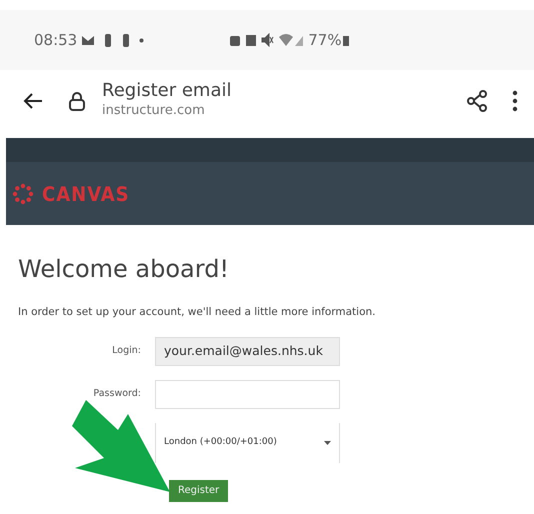 This screenshot has height=514, width=534. I want to click on mail-icon, so click(88, 40).